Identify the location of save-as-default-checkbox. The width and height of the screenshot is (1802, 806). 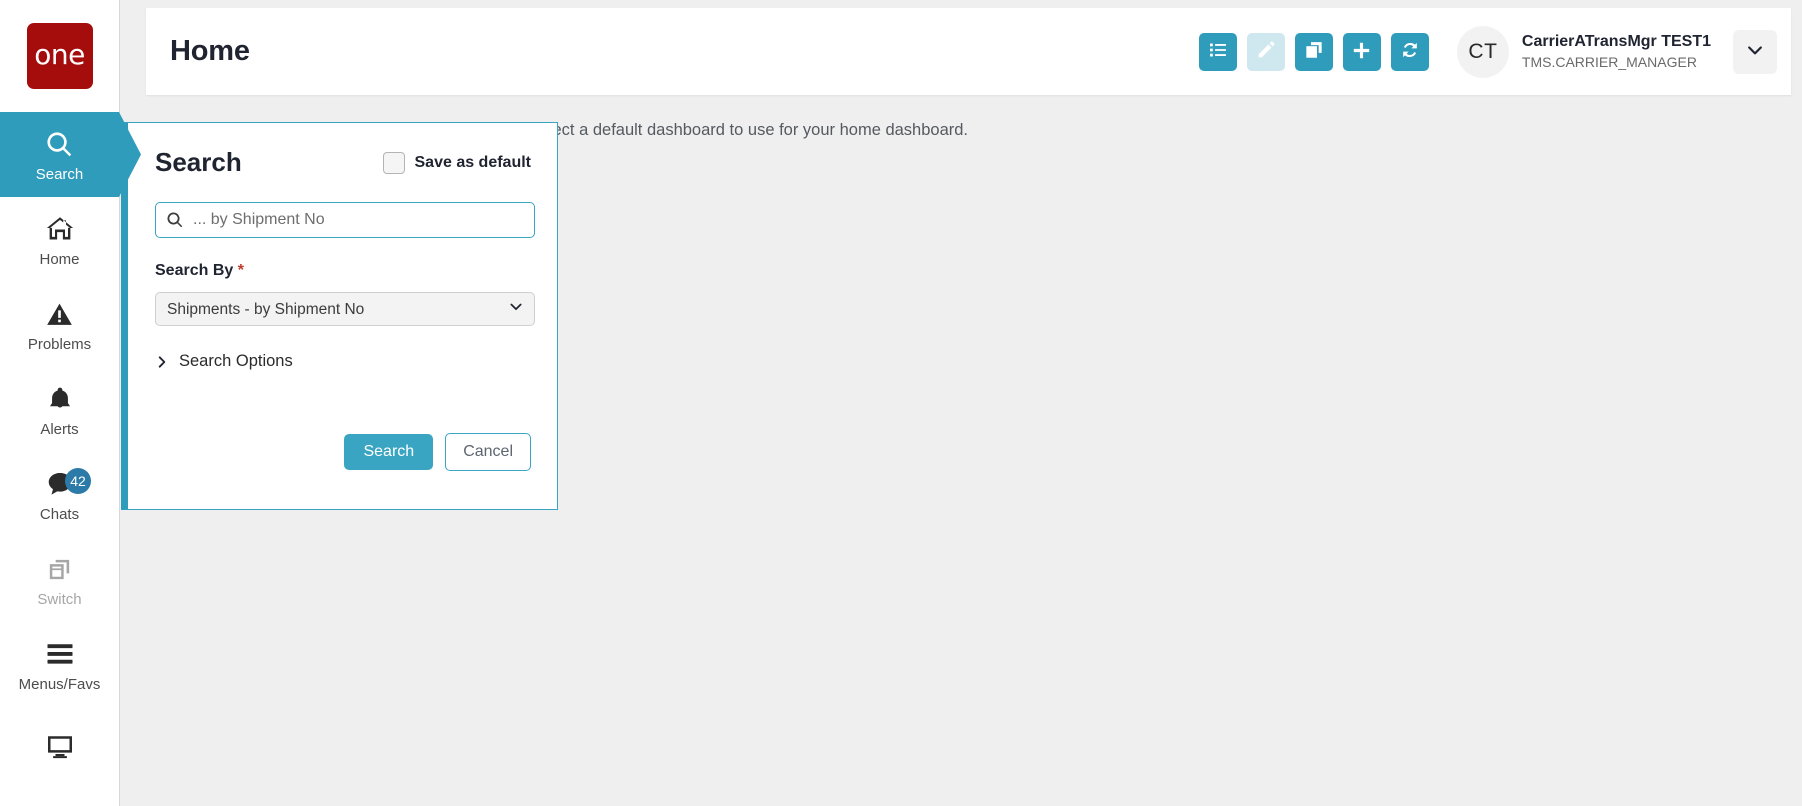
(393, 162).